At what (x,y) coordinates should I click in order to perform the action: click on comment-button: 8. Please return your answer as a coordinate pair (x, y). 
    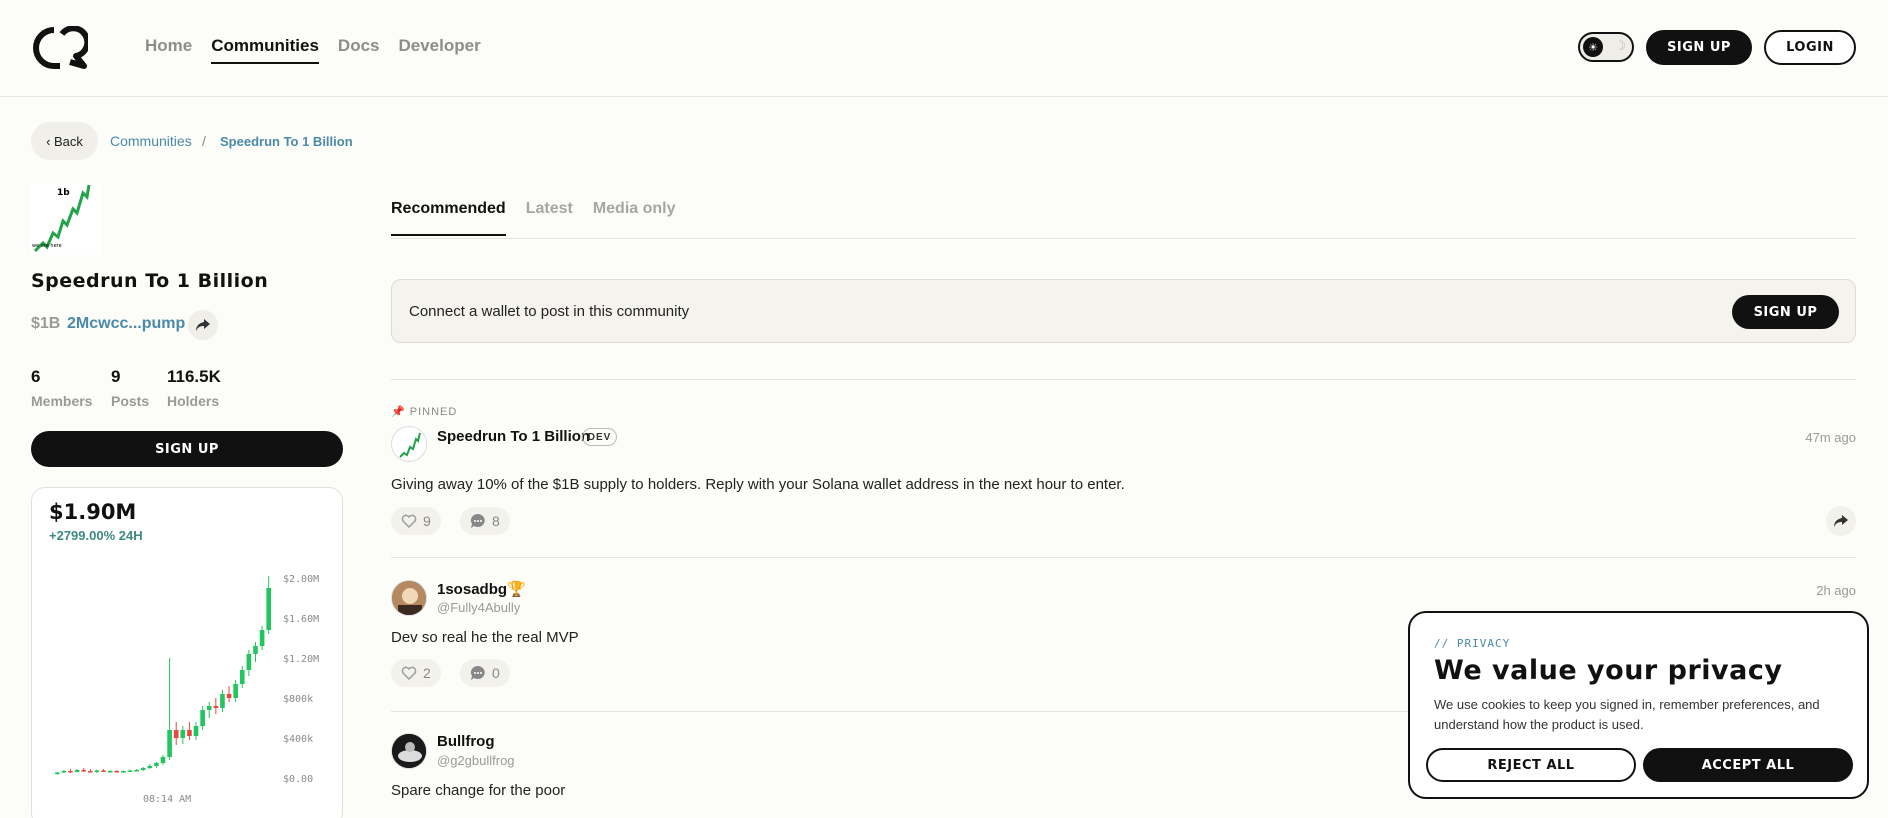
    Looking at the image, I should click on (485, 521).